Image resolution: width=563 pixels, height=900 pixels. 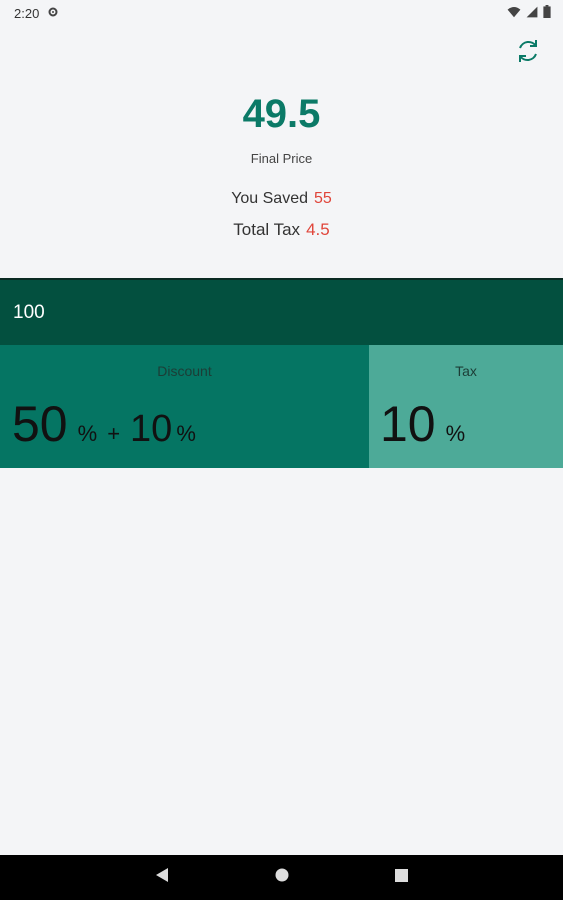 What do you see at coordinates (532, 13) in the screenshot?
I see `signal-icon` at bounding box center [532, 13].